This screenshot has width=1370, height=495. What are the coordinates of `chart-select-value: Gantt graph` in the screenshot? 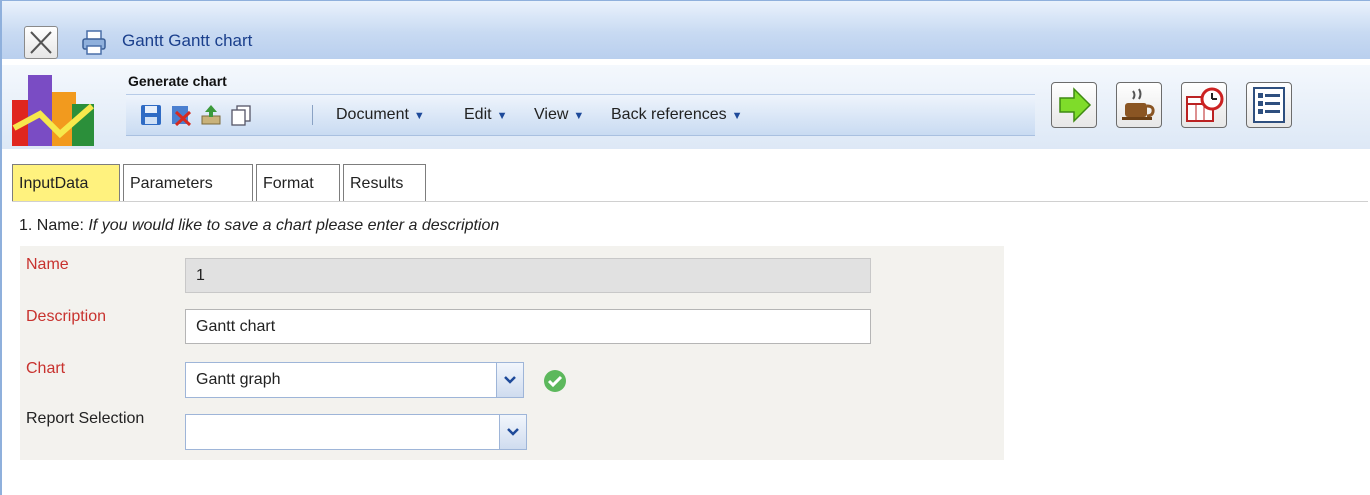 It's located at (238, 379).